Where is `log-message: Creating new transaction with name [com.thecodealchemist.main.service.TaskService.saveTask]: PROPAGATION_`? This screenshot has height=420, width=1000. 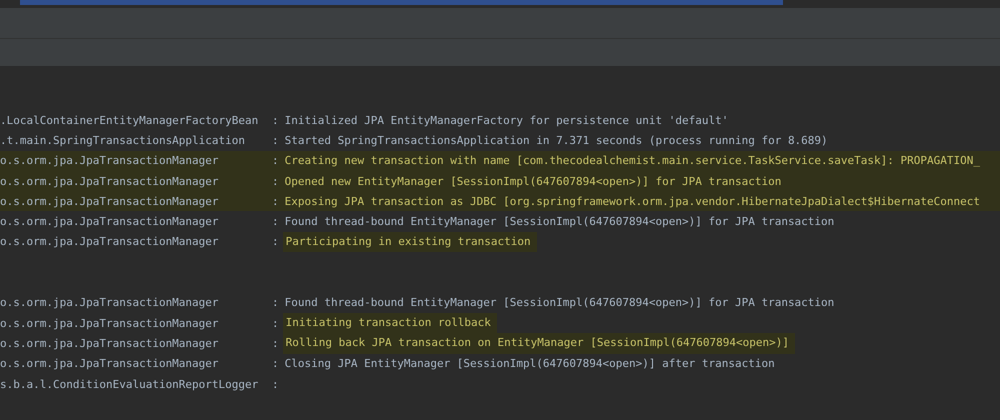
log-message: Creating new transaction with name [com.thecodealchemist.main.service.TaskService.saveTask]: PROPAGATION_ is located at coordinates (632, 161).